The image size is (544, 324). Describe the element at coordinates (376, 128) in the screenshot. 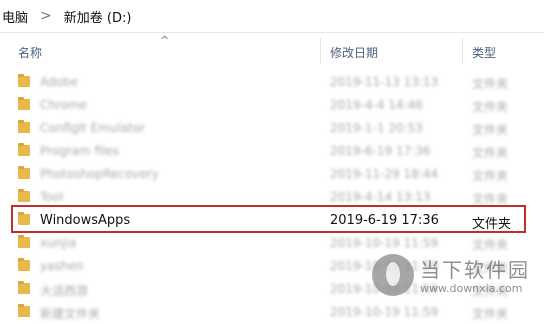

I see `file-date: 2019-1-1 20:53` at that location.